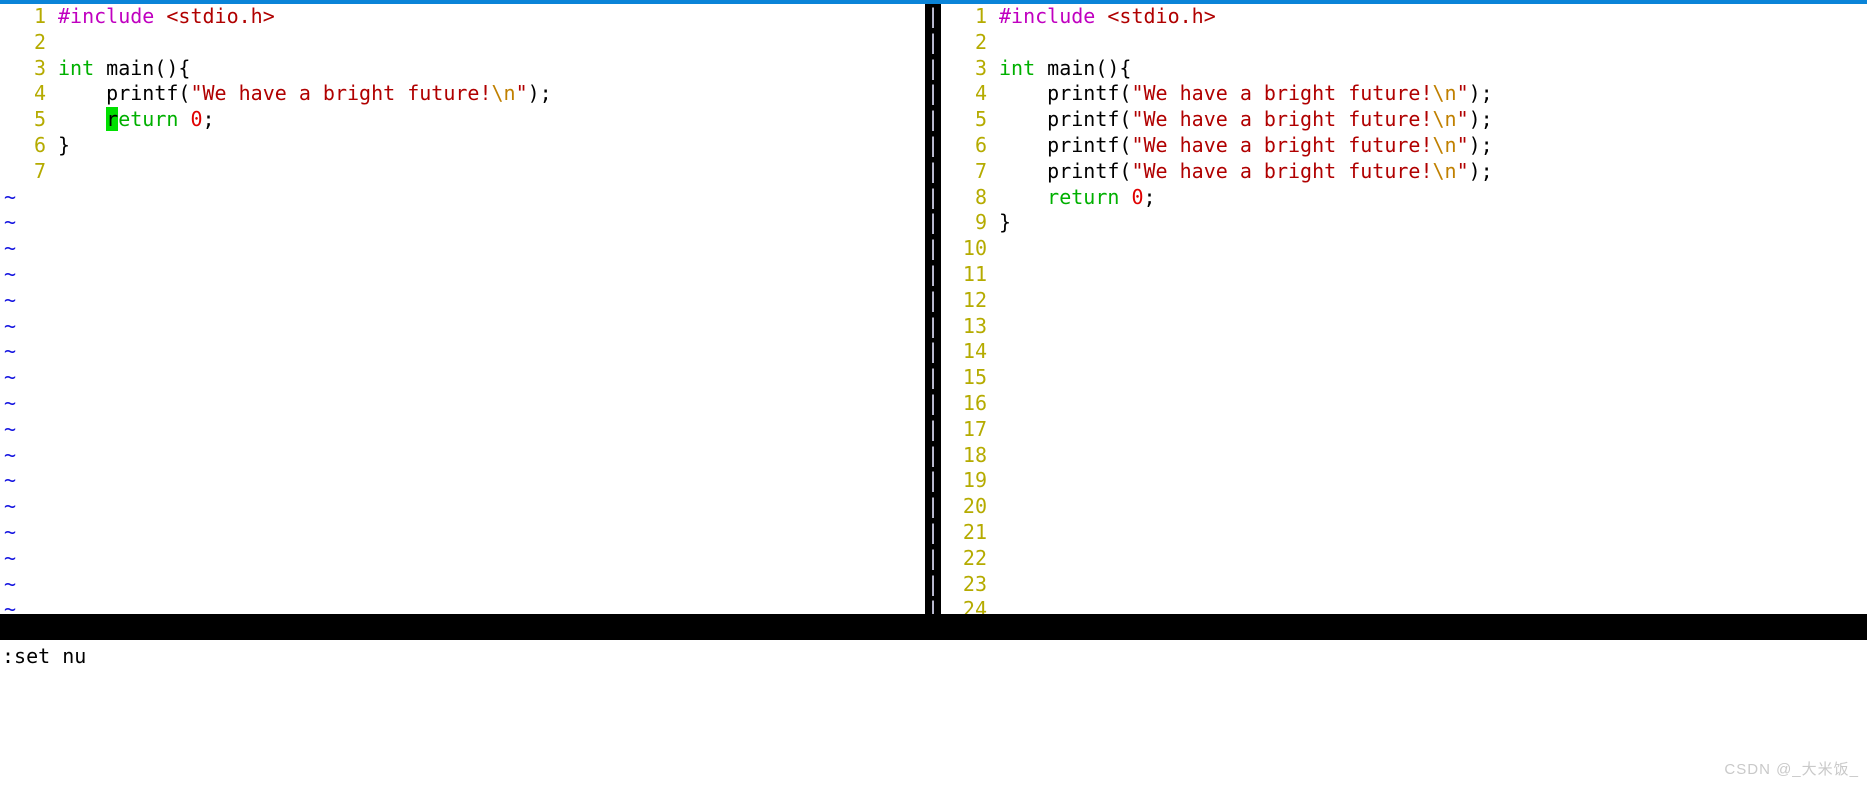  What do you see at coordinates (980, 144) in the screenshot?
I see `line-number: 6` at bounding box center [980, 144].